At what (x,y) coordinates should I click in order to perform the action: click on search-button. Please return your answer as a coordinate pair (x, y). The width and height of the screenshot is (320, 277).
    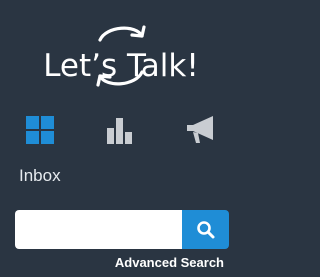
    Looking at the image, I should click on (205, 229).